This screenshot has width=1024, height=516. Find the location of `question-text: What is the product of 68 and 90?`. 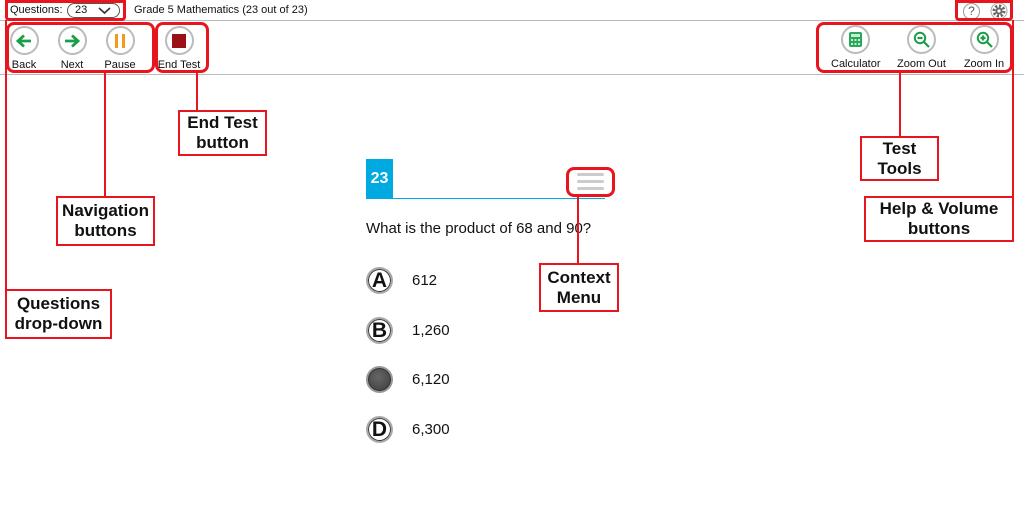

question-text: What is the product of 68 and 90? is located at coordinates (479, 228).